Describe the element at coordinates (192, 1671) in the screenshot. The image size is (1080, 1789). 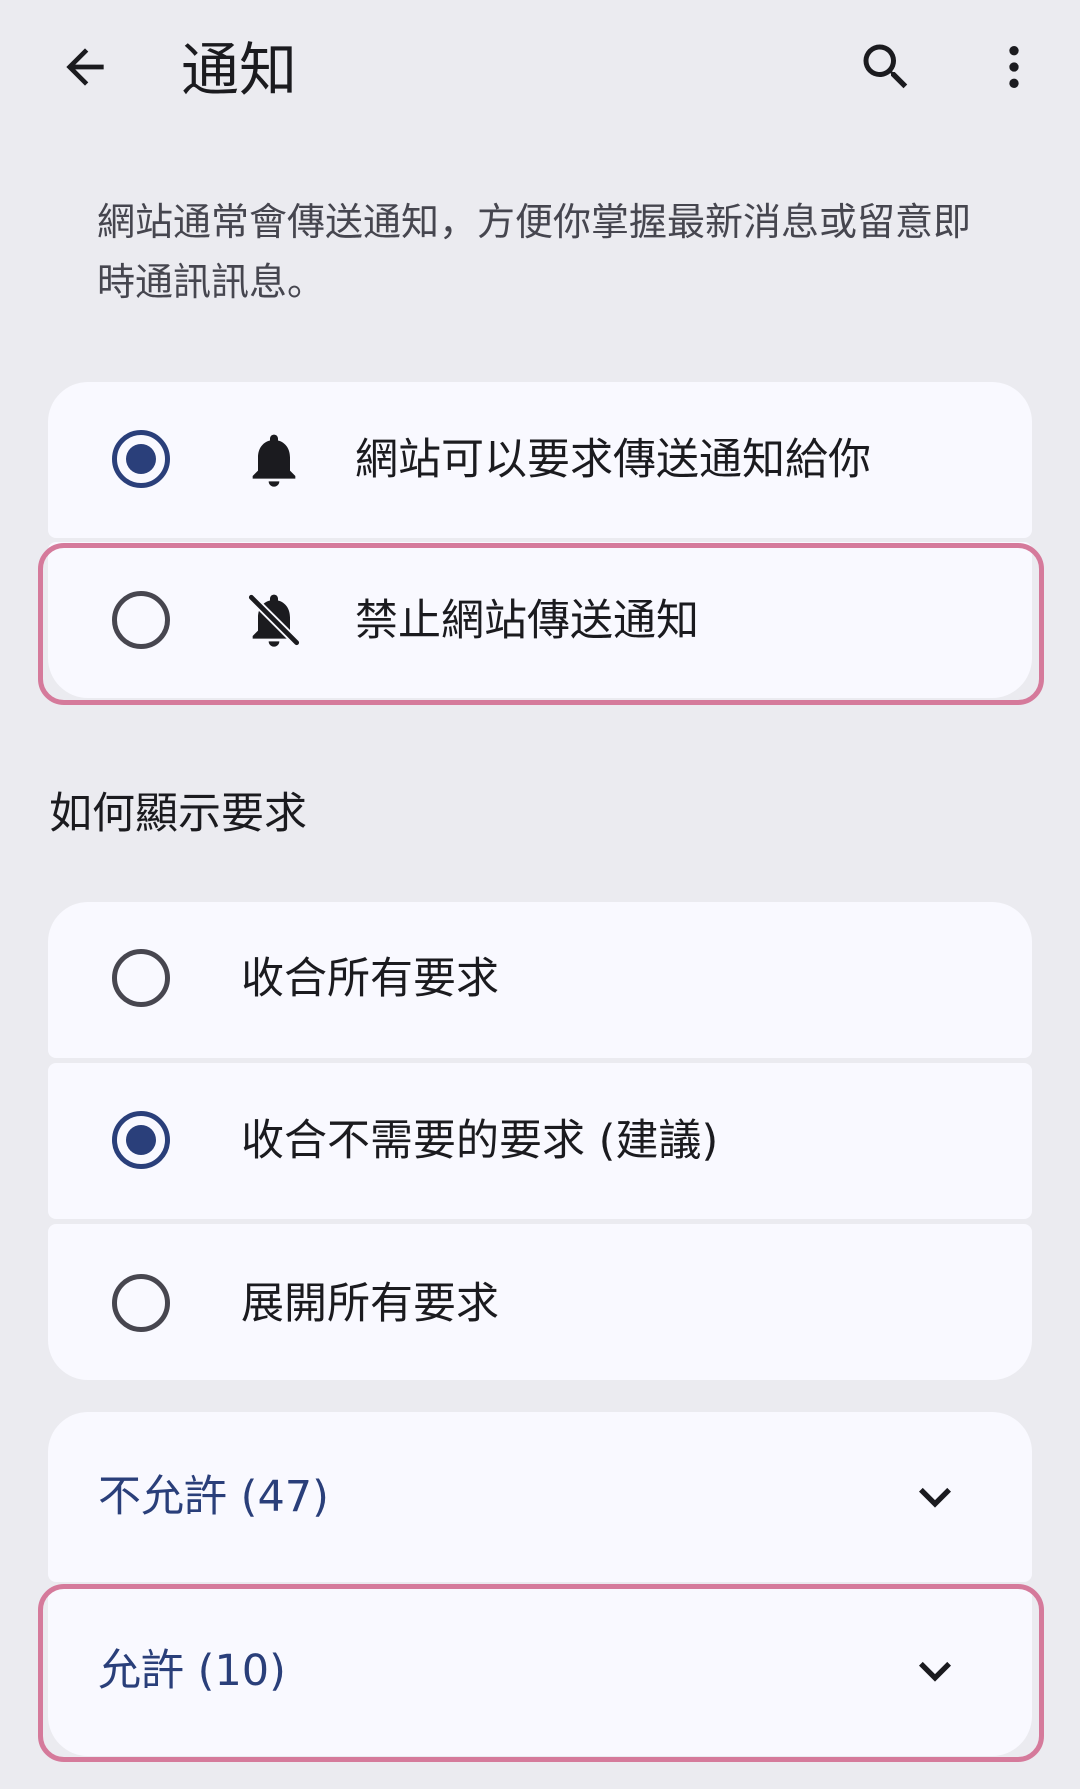
I see `allowed-sites-label: 允許 (10)` at that location.